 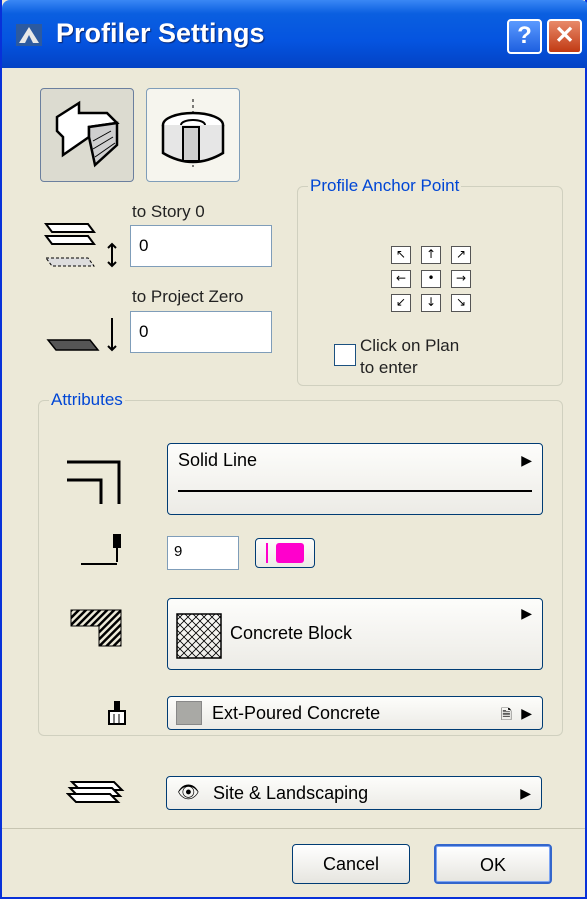 I want to click on layer-popup: 👁 Site & Landscaping ▶, so click(x=354, y=793).